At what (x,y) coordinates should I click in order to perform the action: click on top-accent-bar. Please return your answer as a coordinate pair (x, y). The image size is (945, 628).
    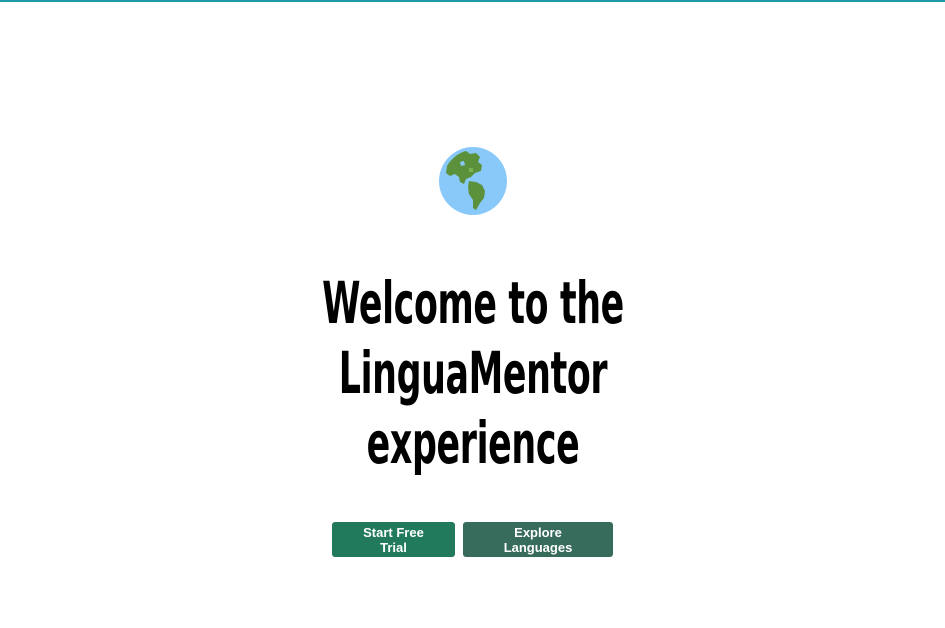
    Looking at the image, I should click on (472, 1).